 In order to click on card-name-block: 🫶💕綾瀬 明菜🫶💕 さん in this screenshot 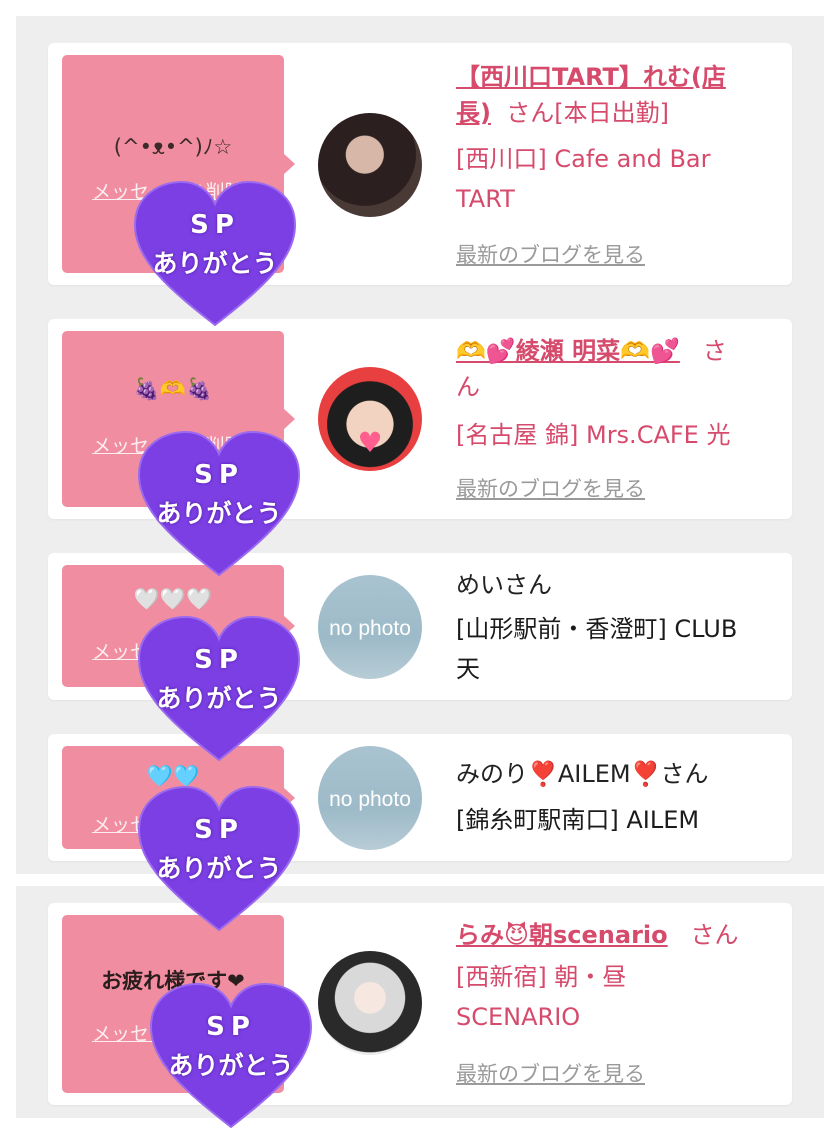, I will do `click(591, 369)`.